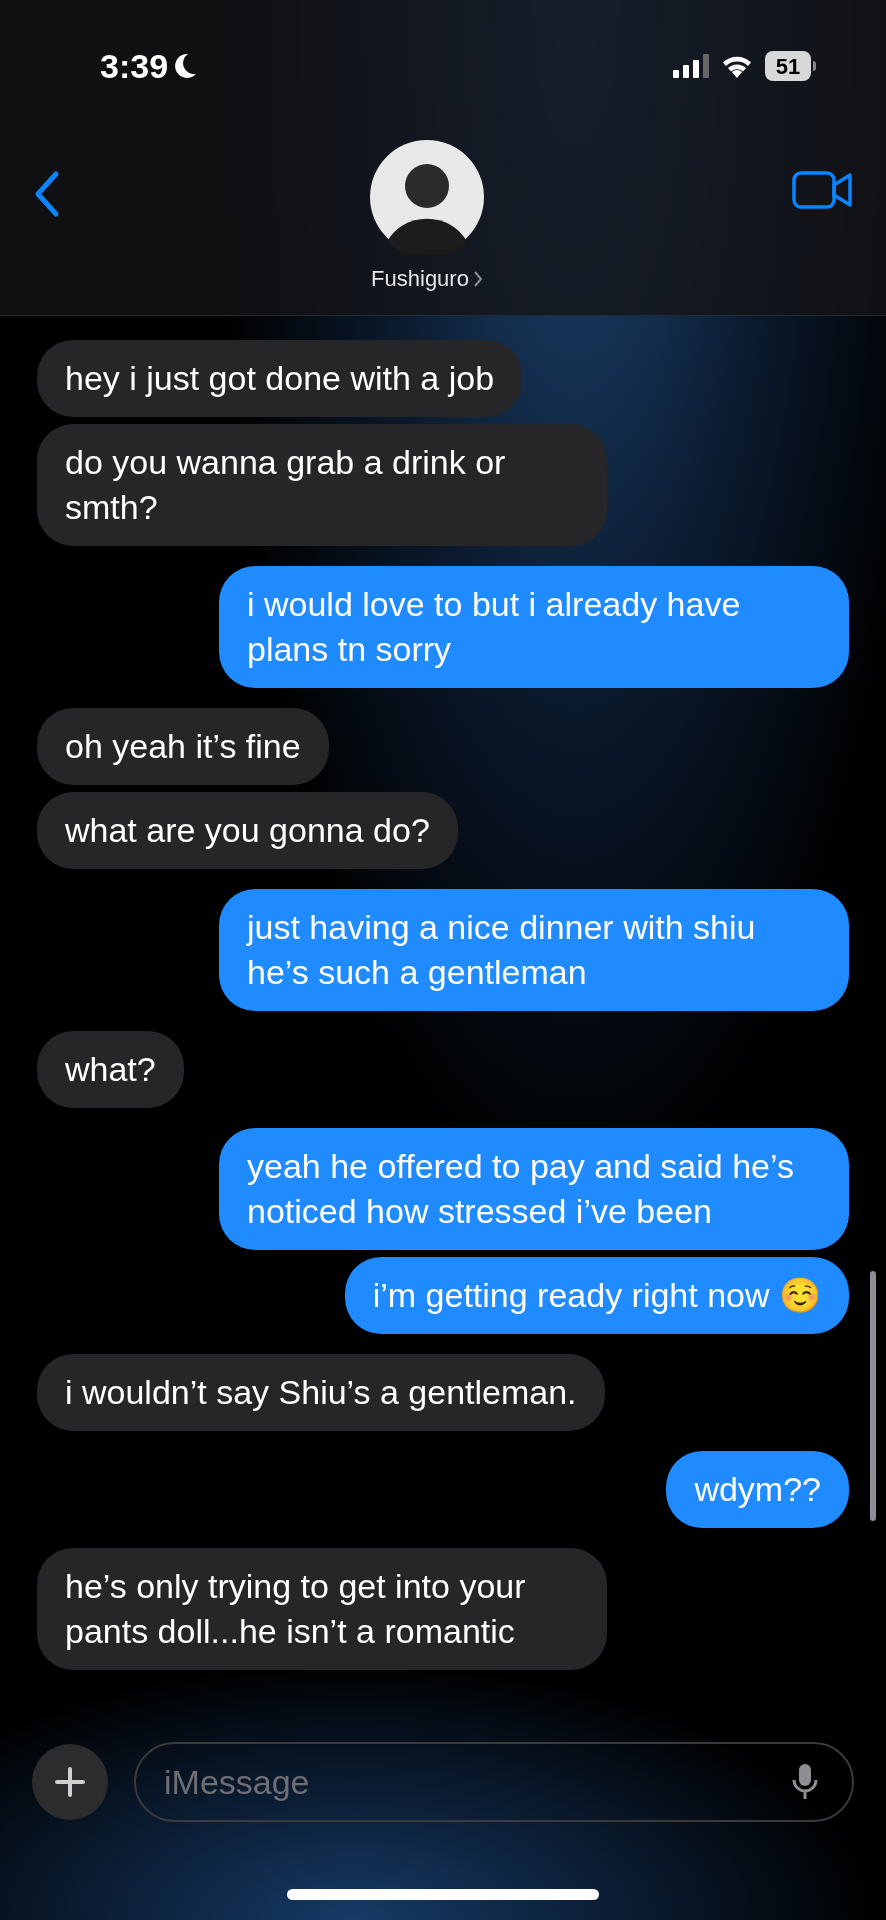 The width and height of the screenshot is (886, 1920). I want to click on received-message-bubble: what are you gonna do?, so click(247, 830).